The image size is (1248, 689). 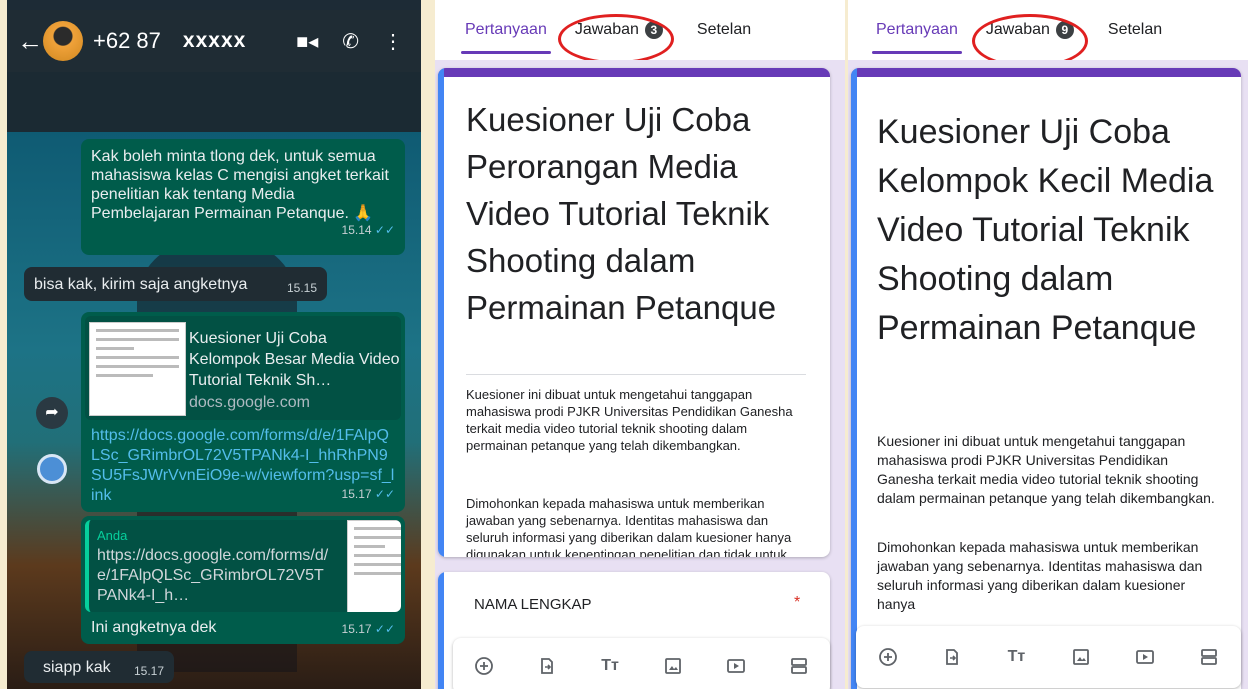 I want to click on contact-phone: +62 87, so click(x=127, y=41).